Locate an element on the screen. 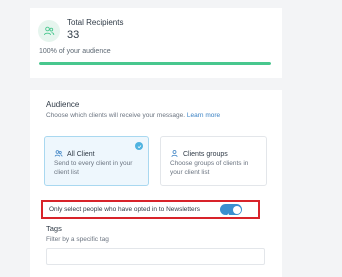 The width and height of the screenshot is (342, 277). audience-progress-bar is located at coordinates (155, 63).